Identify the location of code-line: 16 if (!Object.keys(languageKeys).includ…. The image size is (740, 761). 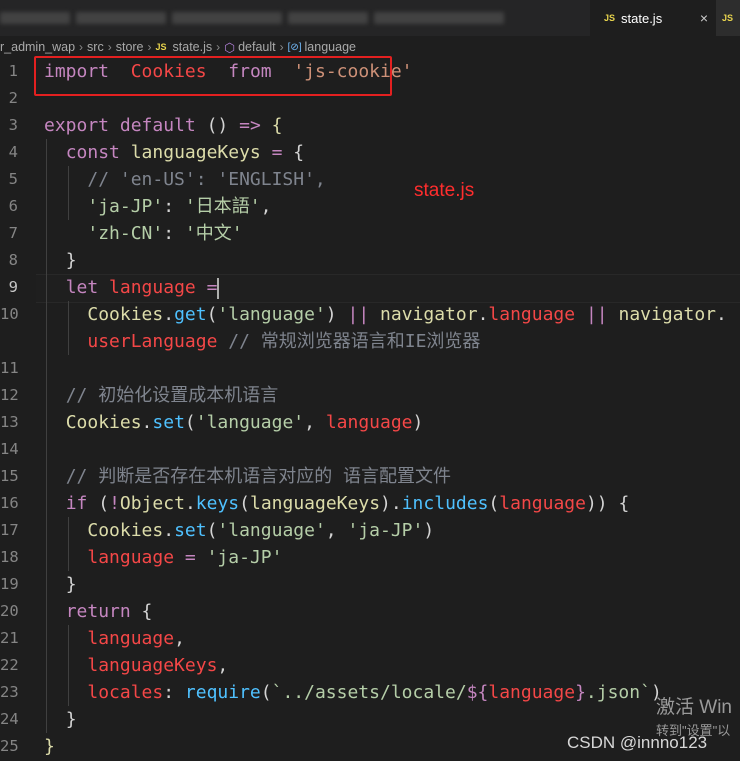
(370, 503).